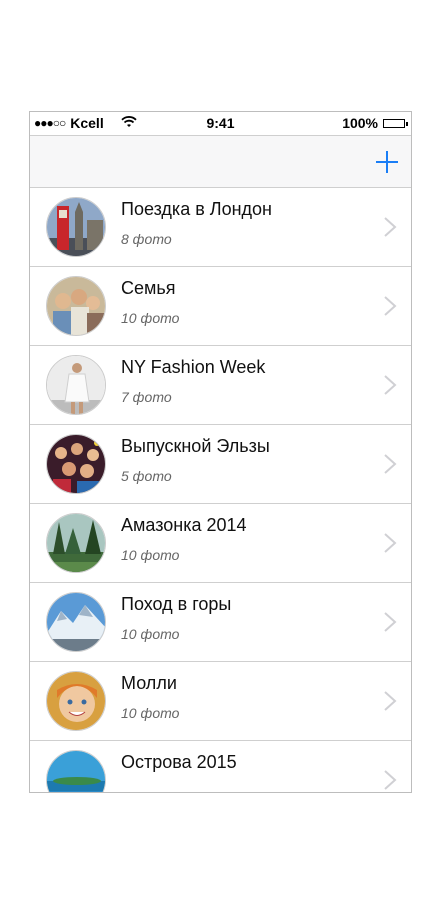  What do you see at coordinates (195, 446) in the screenshot?
I see `album-title: Выпускной Эльзы` at bounding box center [195, 446].